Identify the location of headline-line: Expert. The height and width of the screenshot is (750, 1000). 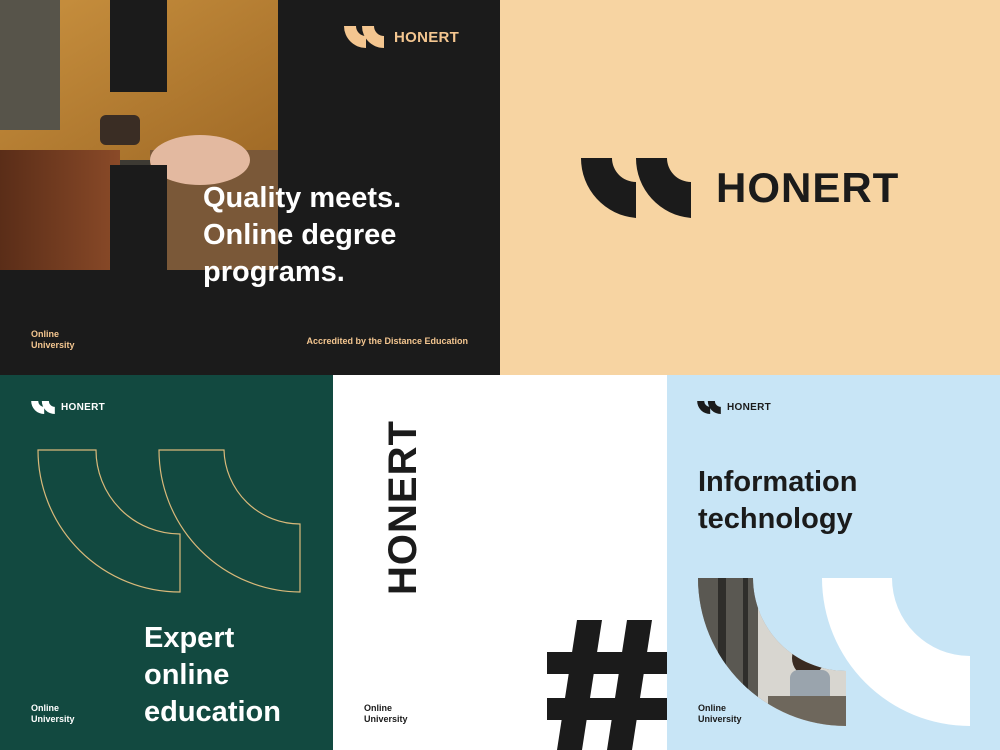
(189, 638).